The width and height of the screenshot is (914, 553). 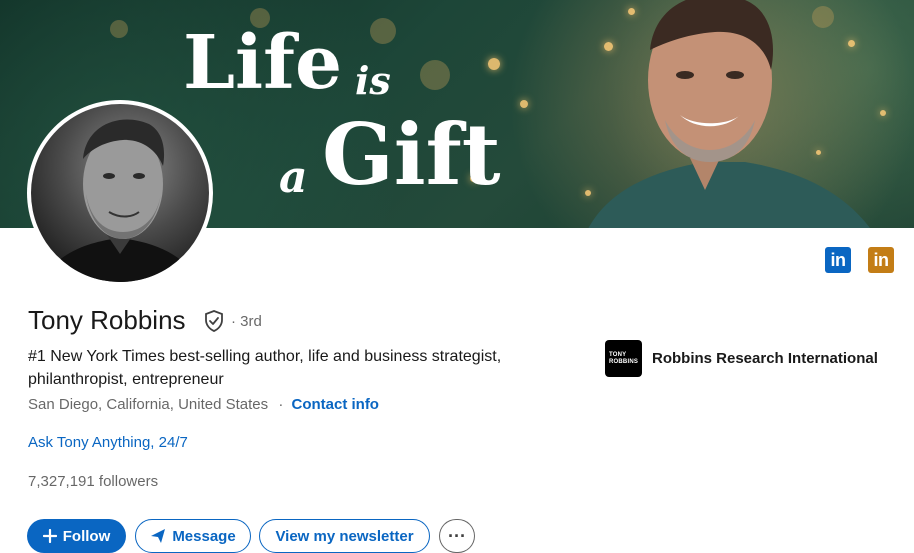 What do you see at coordinates (246, 321) in the screenshot?
I see `connection-degree: · 3rd` at bounding box center [246, 321].